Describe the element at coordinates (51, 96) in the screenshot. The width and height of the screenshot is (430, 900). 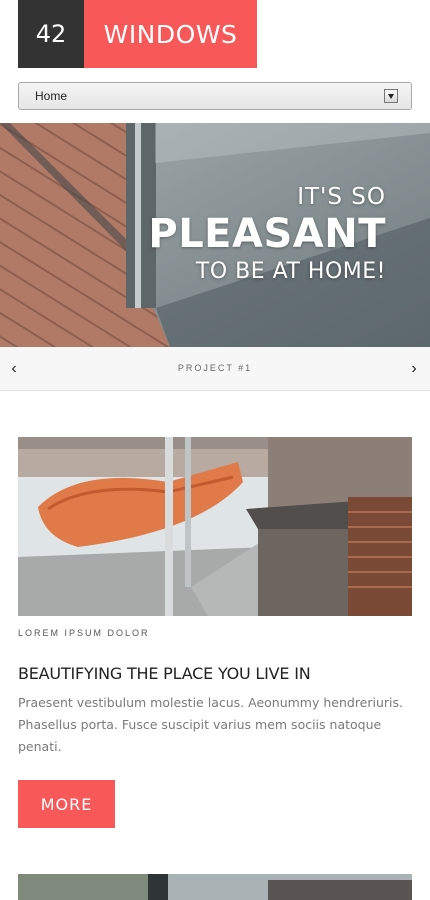
I see `nav-select-value: Home` at that location.